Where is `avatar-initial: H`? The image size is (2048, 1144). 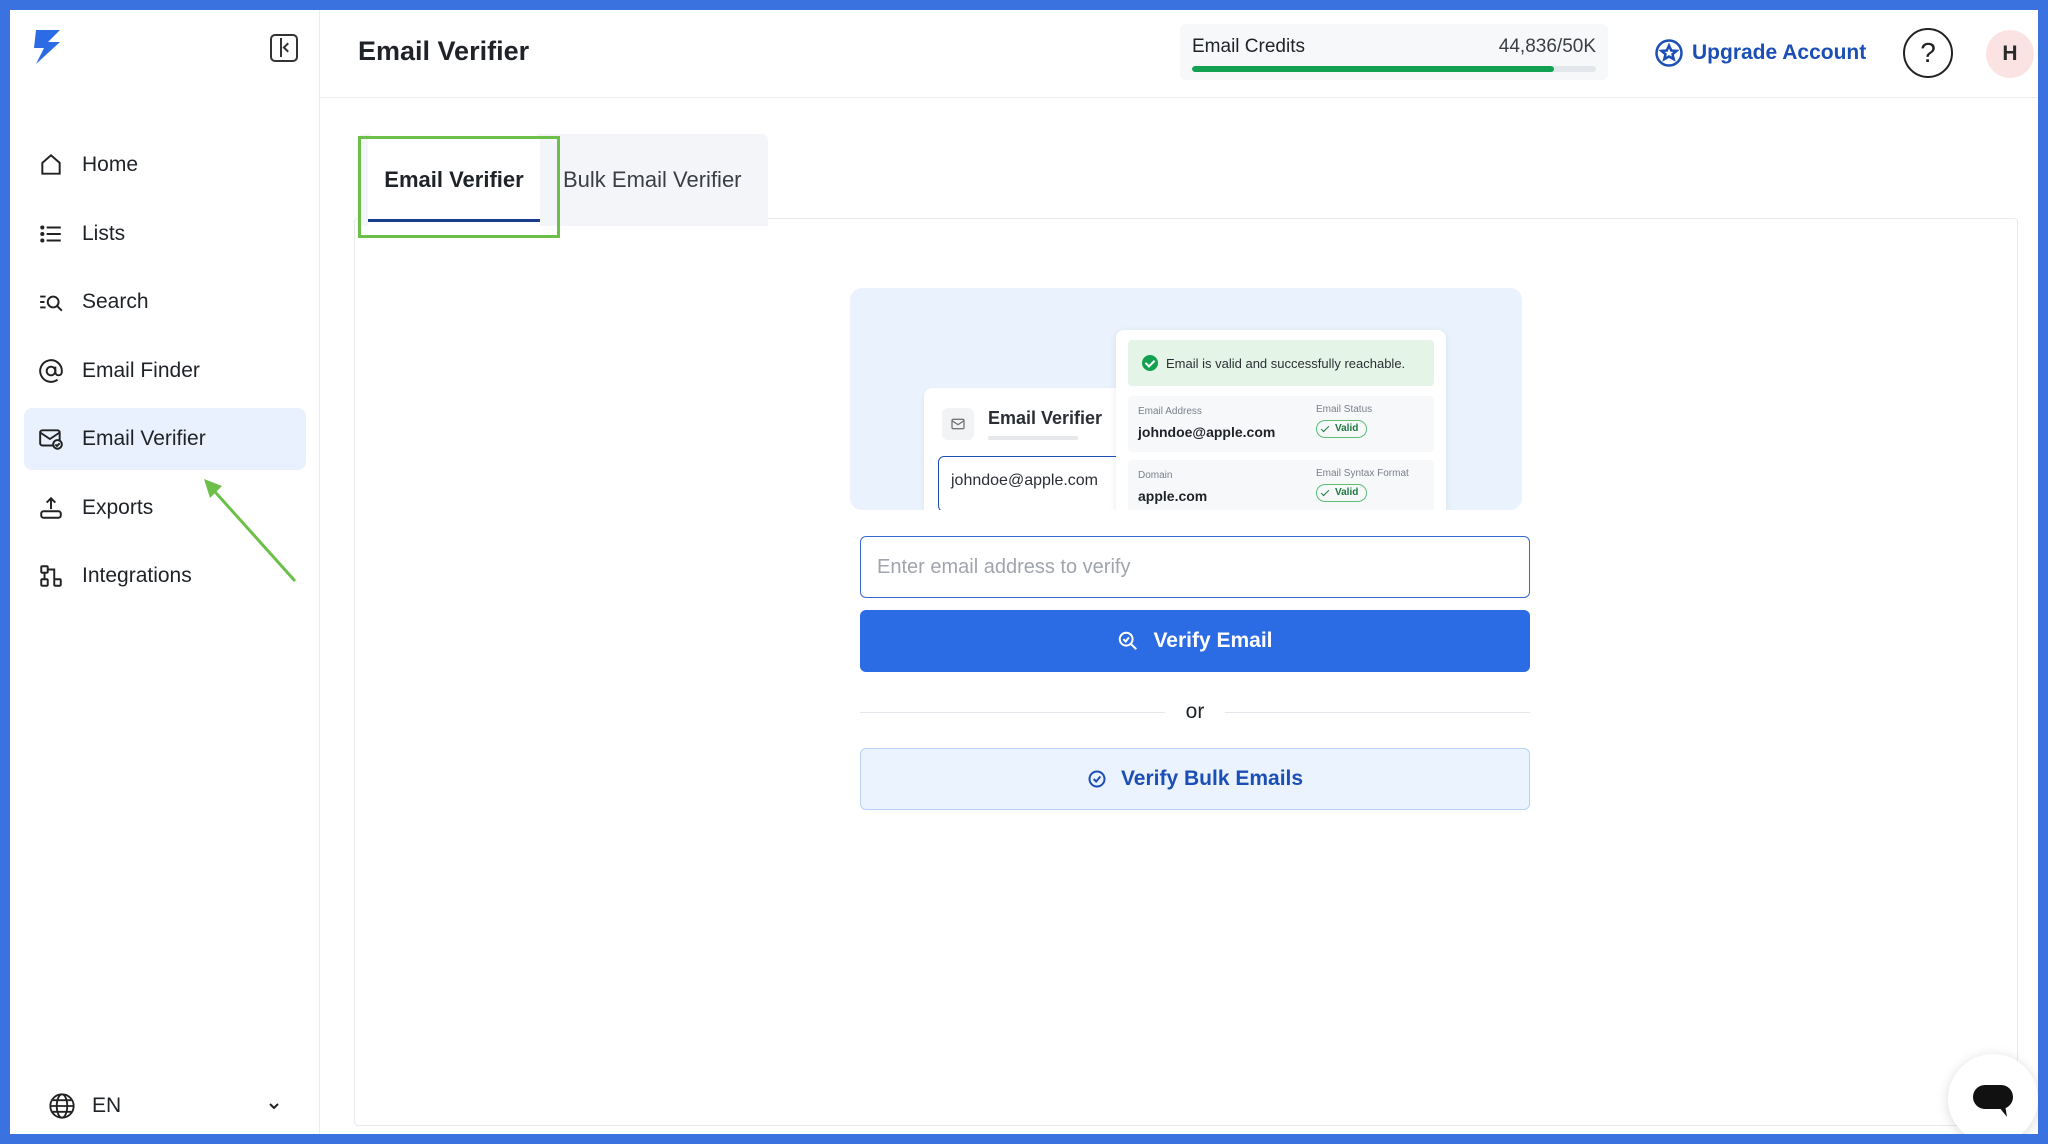 avatar-initial: H is located at coordinates (2010, 53).